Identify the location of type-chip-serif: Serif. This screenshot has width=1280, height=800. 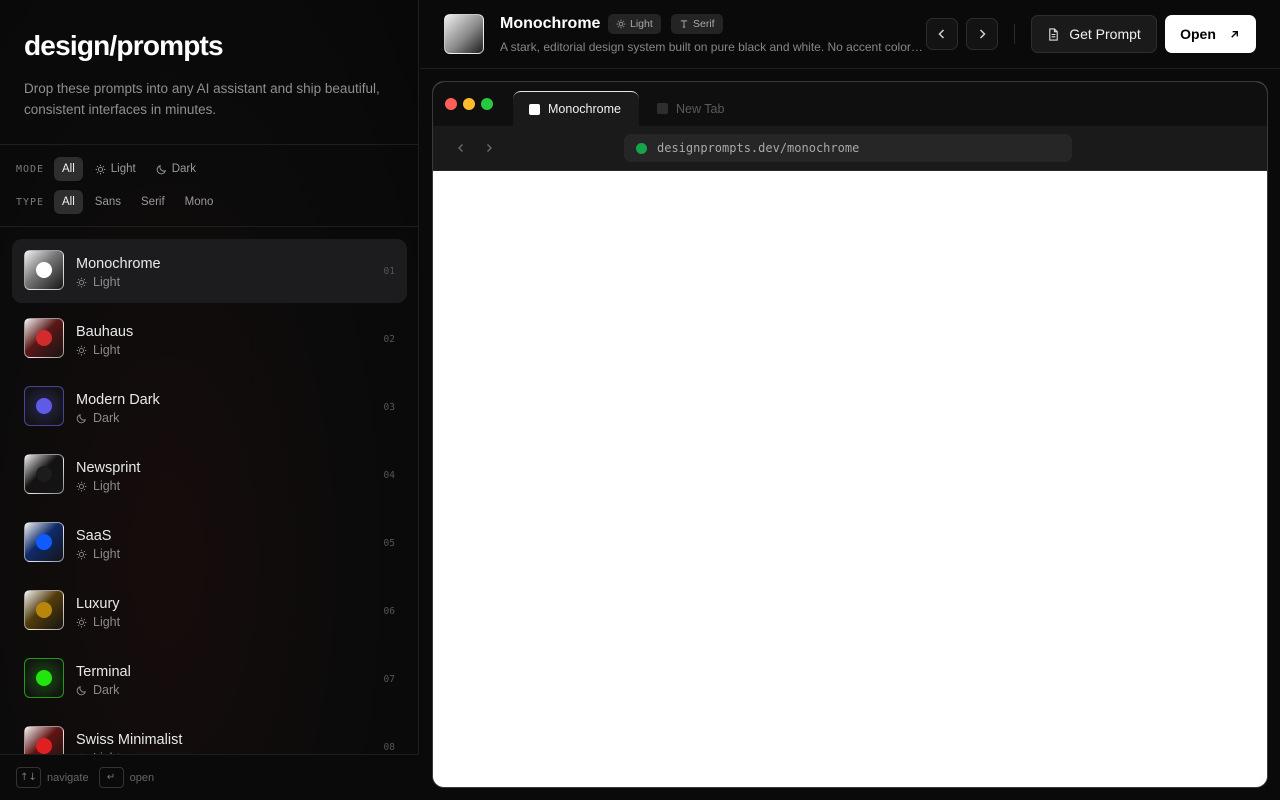
(153, 202).